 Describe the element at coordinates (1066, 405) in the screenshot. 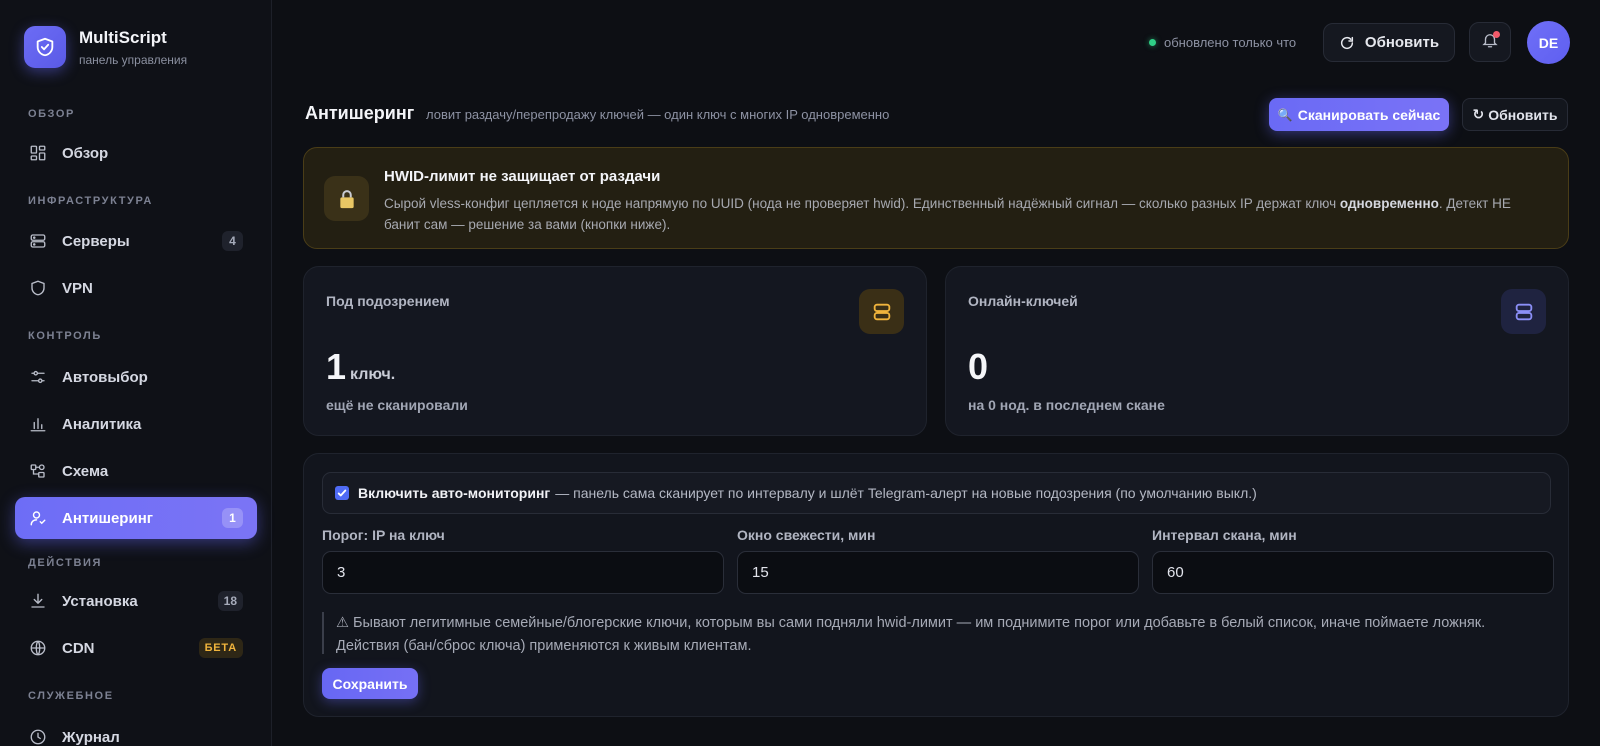

I see `card-subtext: на 0 нод. в последнем скане` at that location.